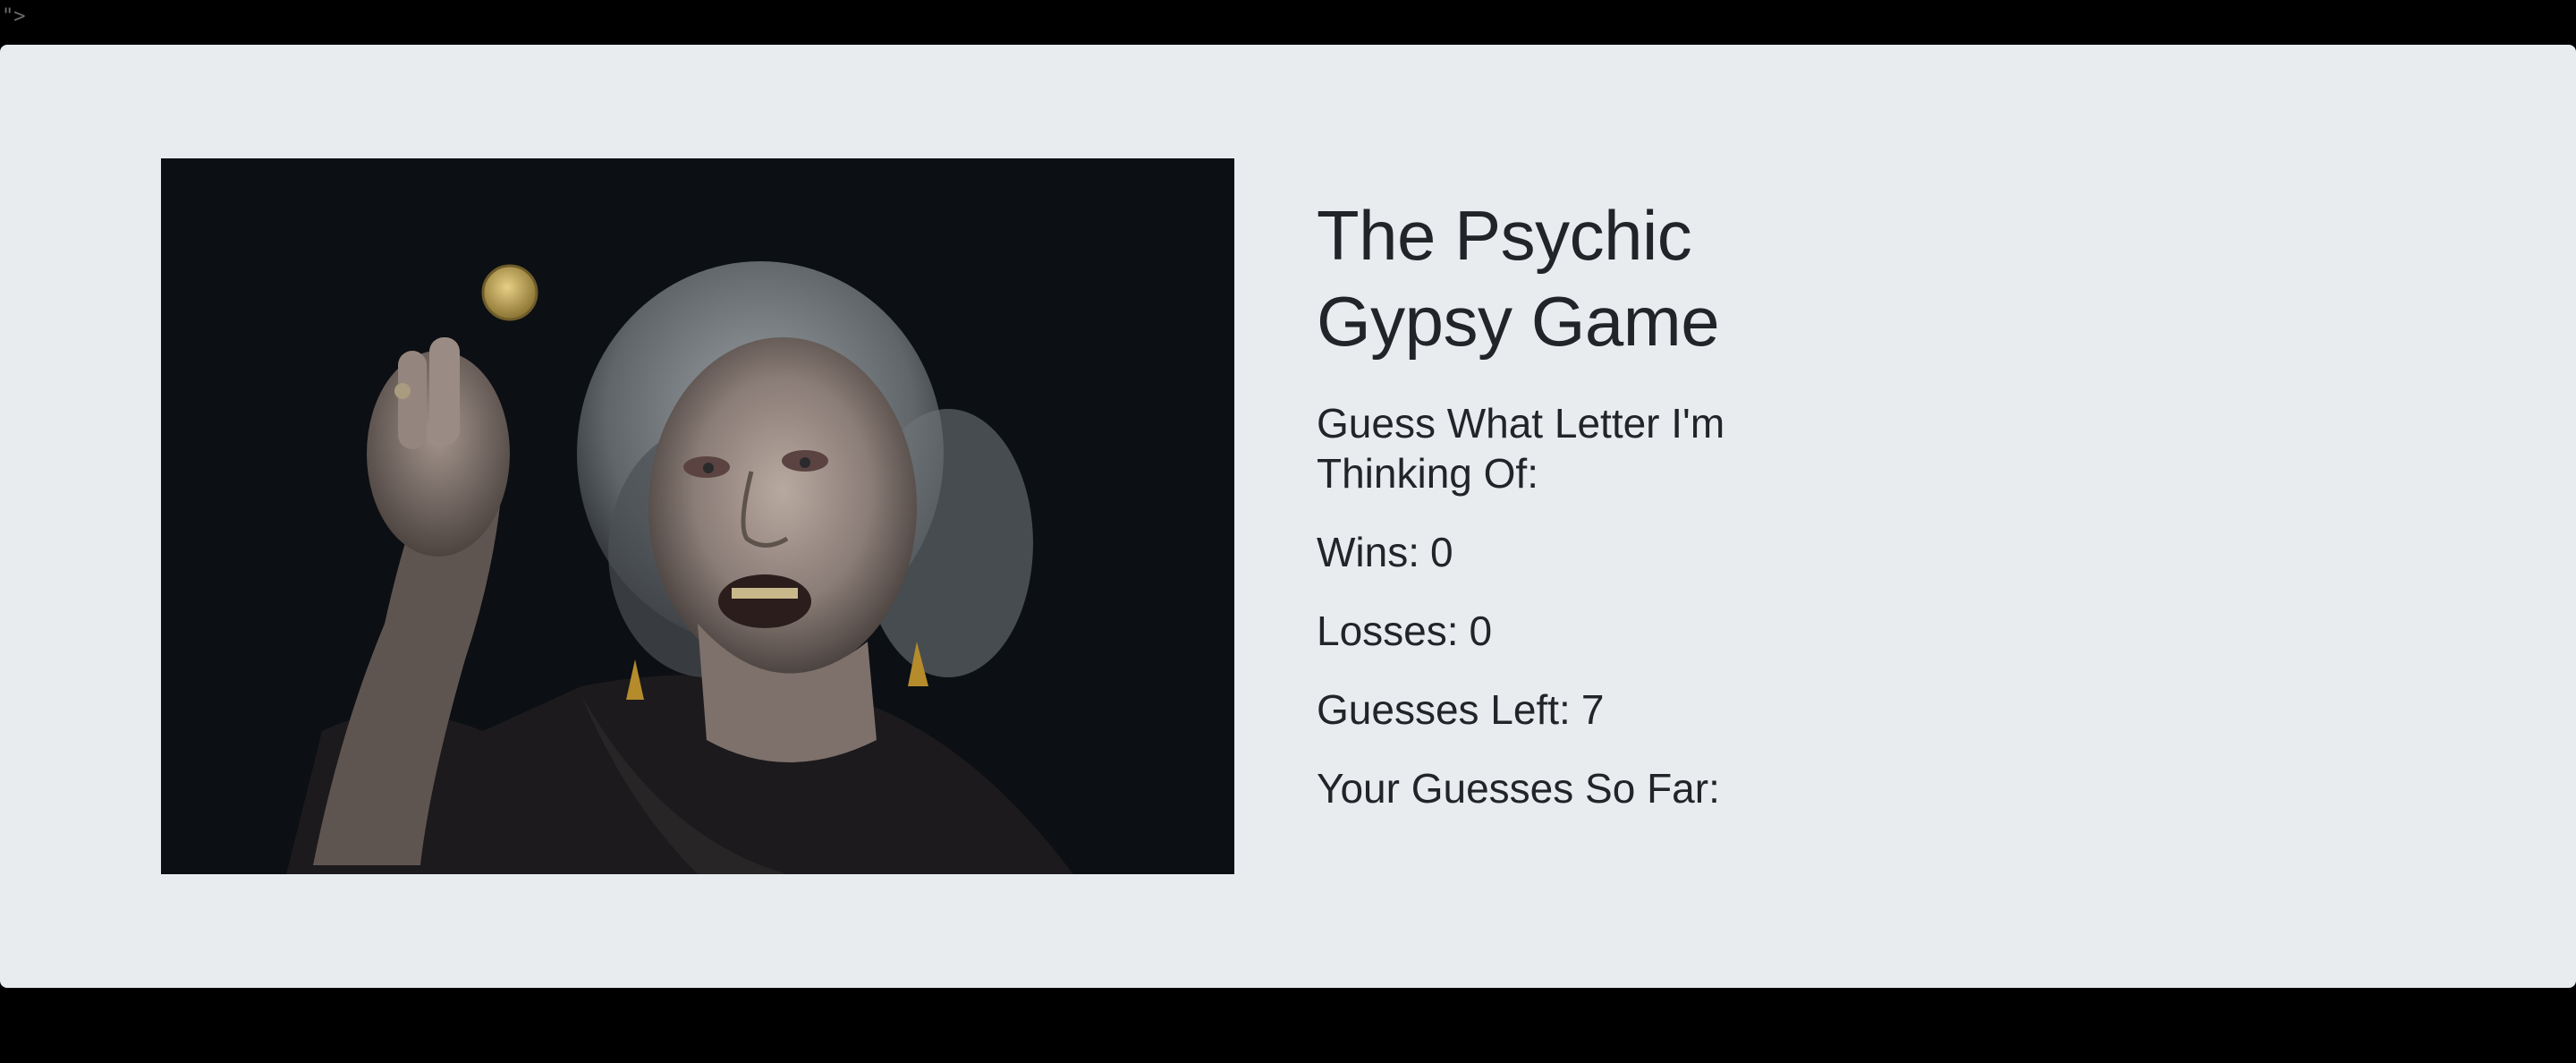 The image size is (2576, 1063). I want to click on losses-value: 0, so click(1481, 631).